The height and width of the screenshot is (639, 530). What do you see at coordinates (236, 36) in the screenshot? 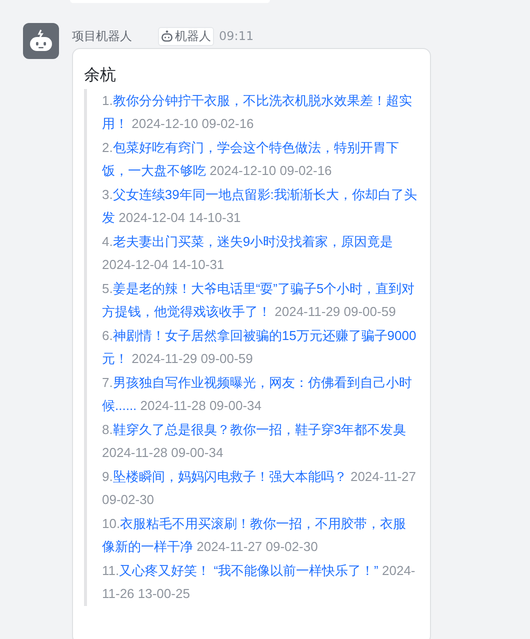
I see `message-time: 09:11` at bounding box center [236, 36].